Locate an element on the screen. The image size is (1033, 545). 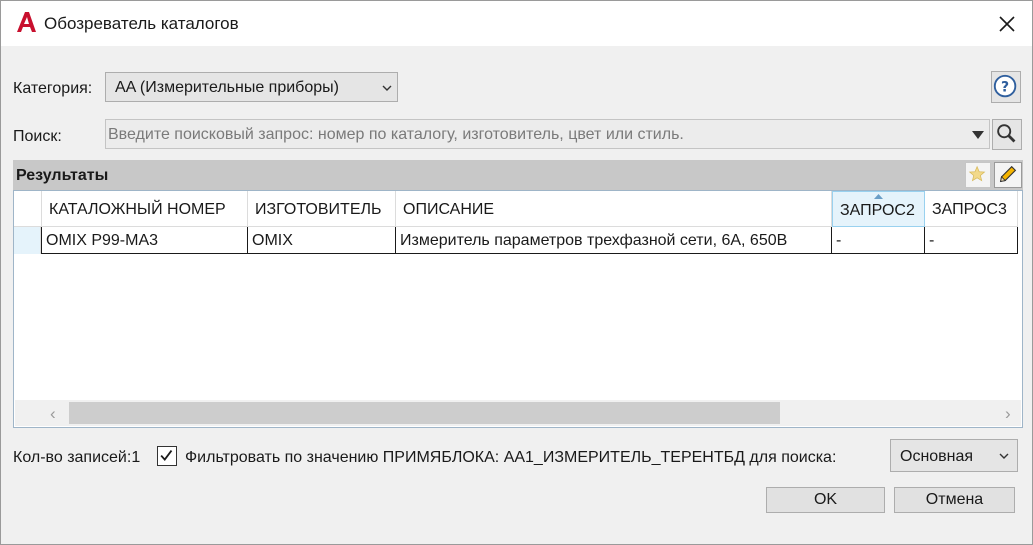
database-dropdown: Основная is located at coordinates (954, 455).